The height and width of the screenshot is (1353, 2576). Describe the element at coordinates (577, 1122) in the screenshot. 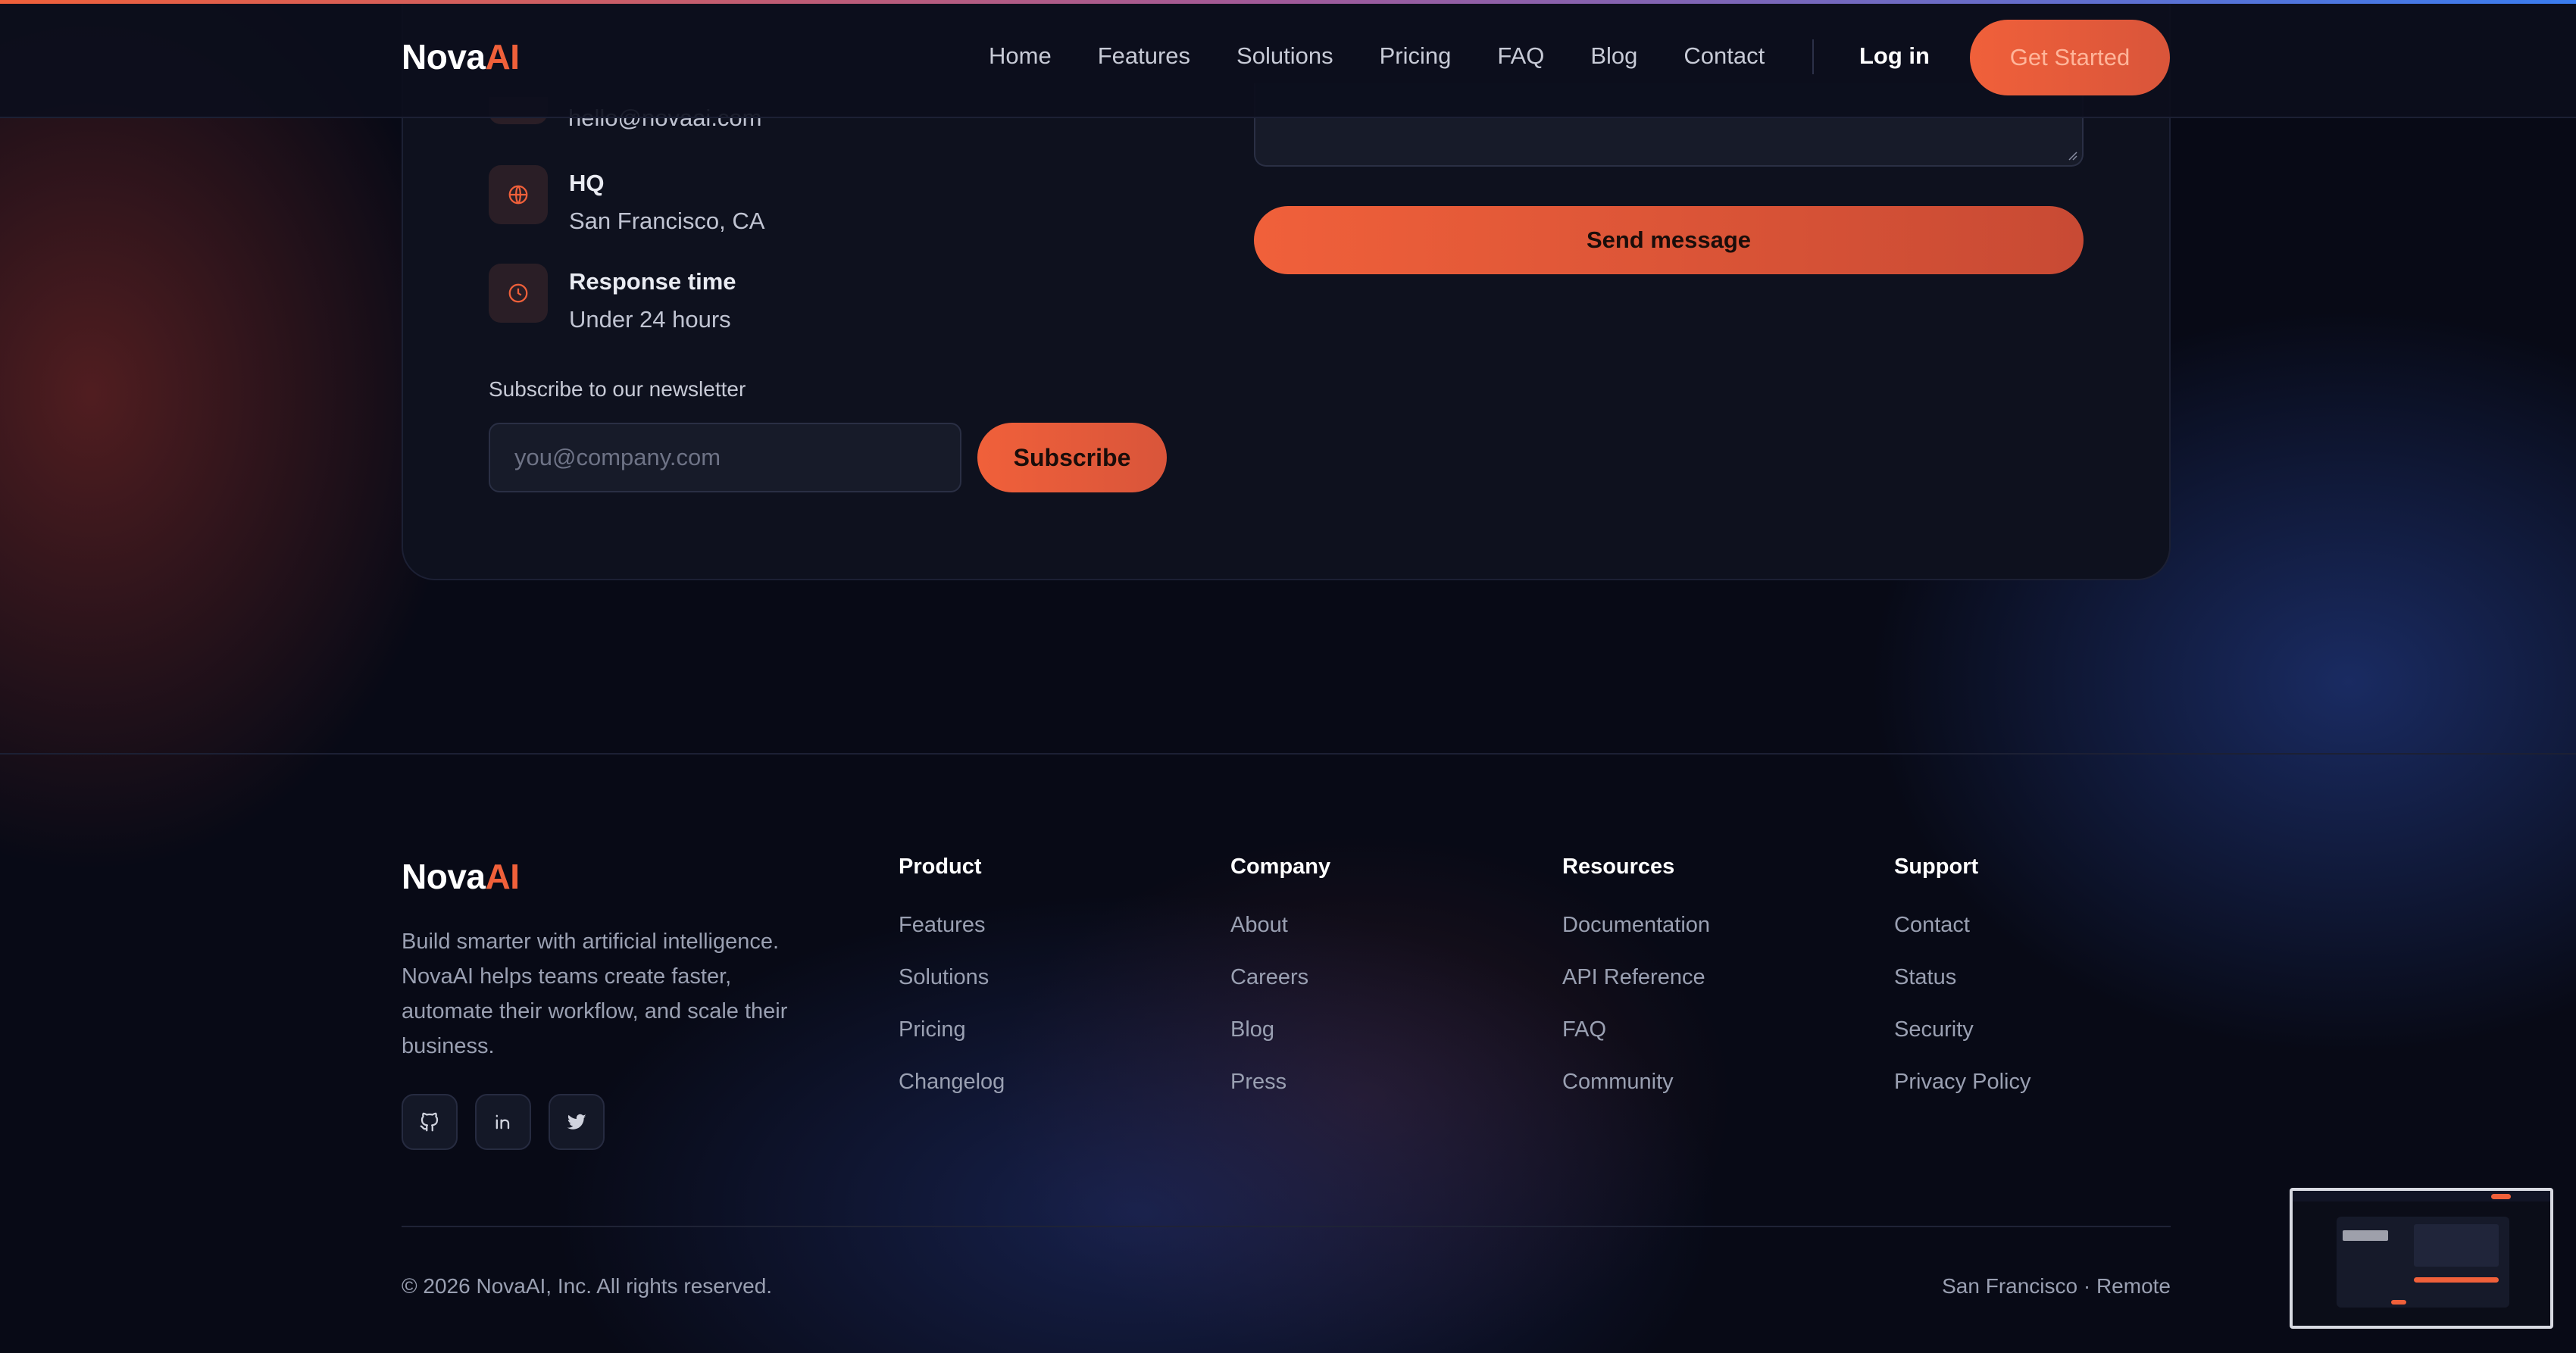

I see `twitter-icon` at that location.